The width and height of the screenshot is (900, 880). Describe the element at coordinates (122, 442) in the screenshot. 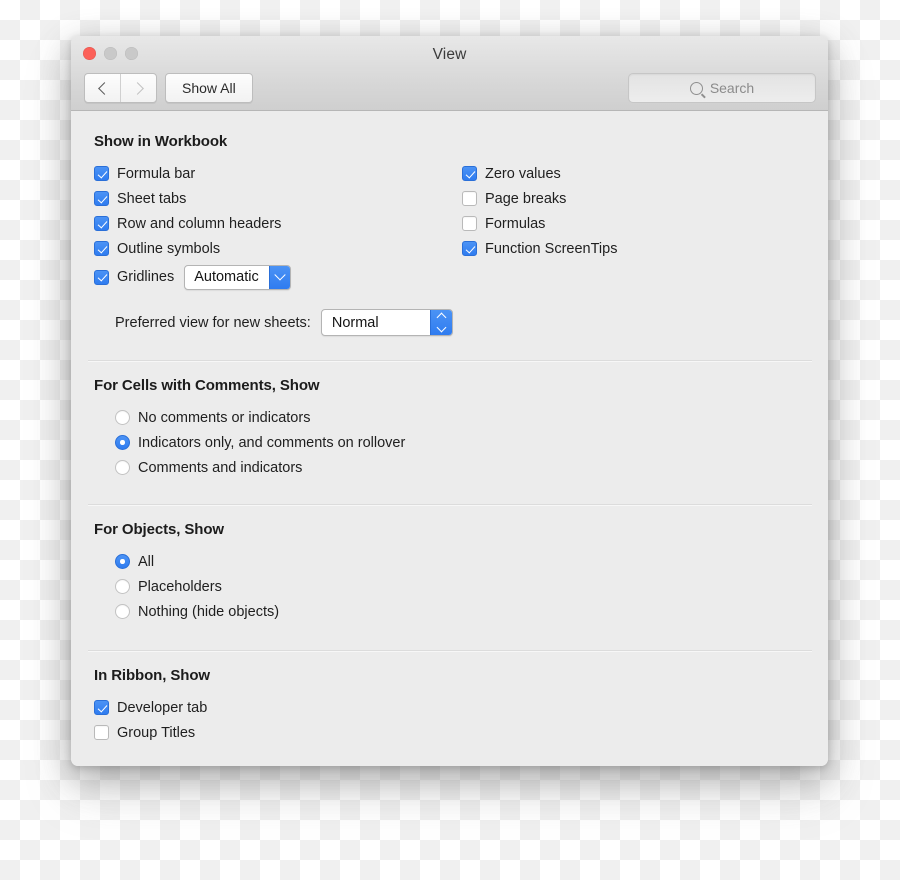

I see `radio-indicators-only` at that location.